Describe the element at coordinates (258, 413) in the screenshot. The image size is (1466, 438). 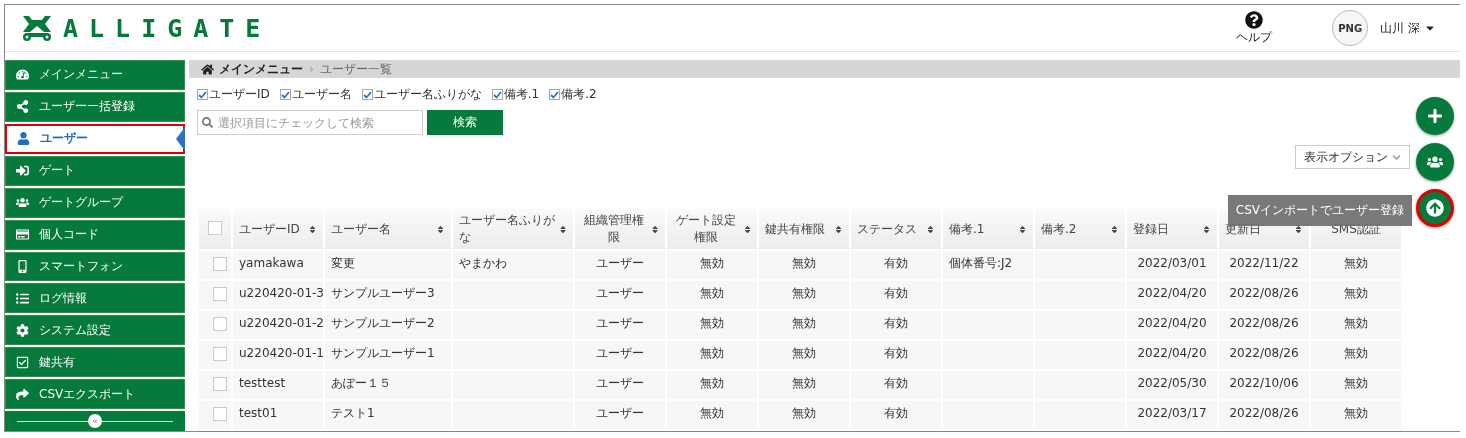
I see `table-cell: test01` at that location.